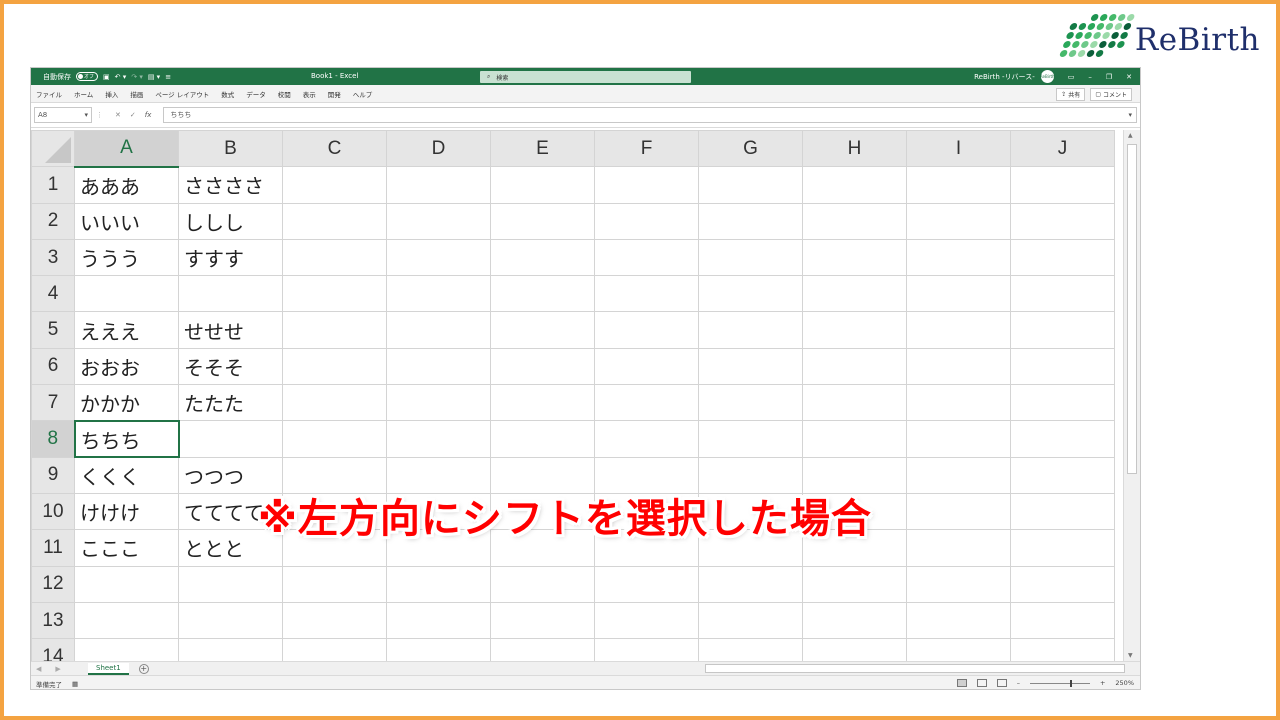 This screenshot has width=1280, height=720. I want to click on cell-c4, so click(334, 294).